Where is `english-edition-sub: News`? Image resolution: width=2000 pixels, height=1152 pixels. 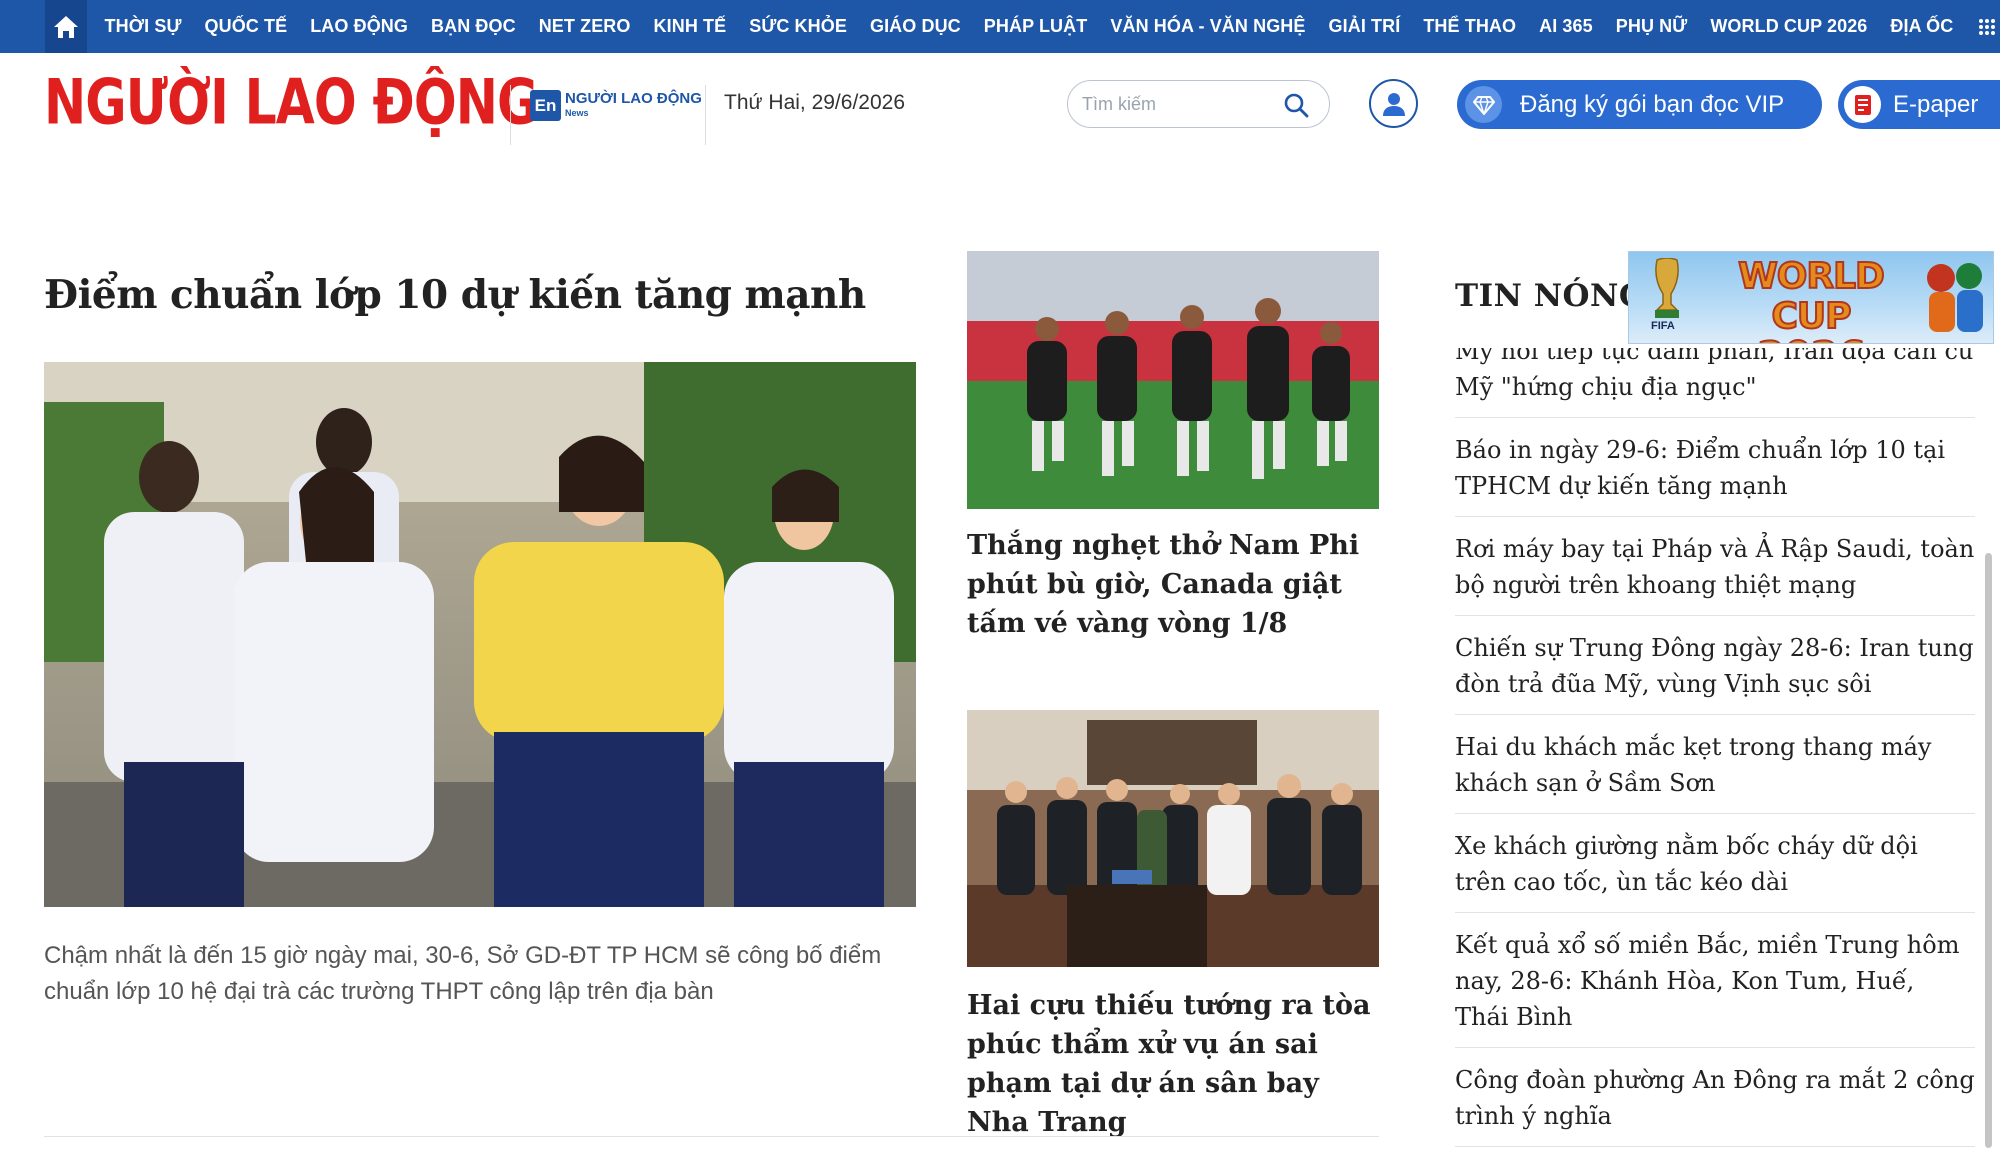 english-edition-sub: News is located at coordinates (577, 112).